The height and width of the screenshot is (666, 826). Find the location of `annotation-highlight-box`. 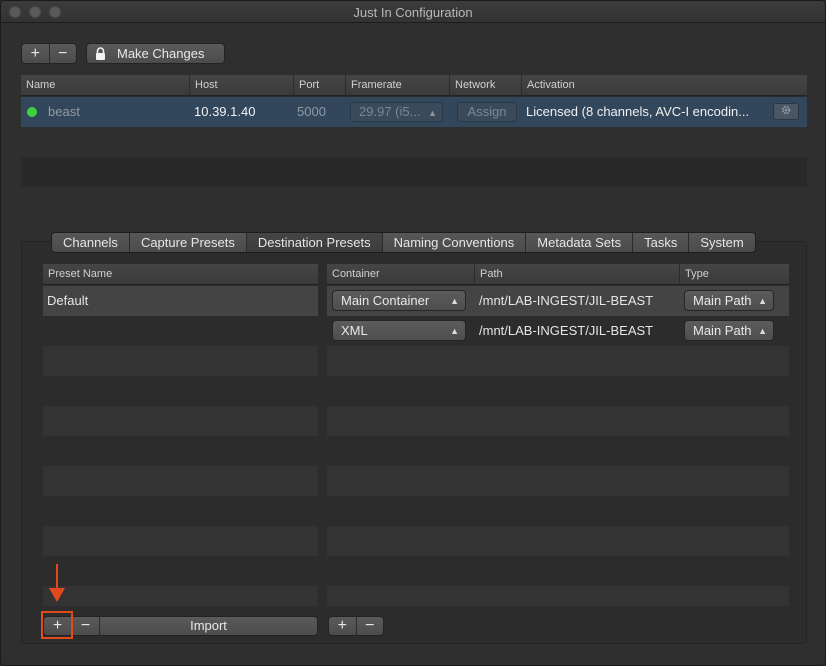

annotation-highlight-box is located at coordinates (57, 625).